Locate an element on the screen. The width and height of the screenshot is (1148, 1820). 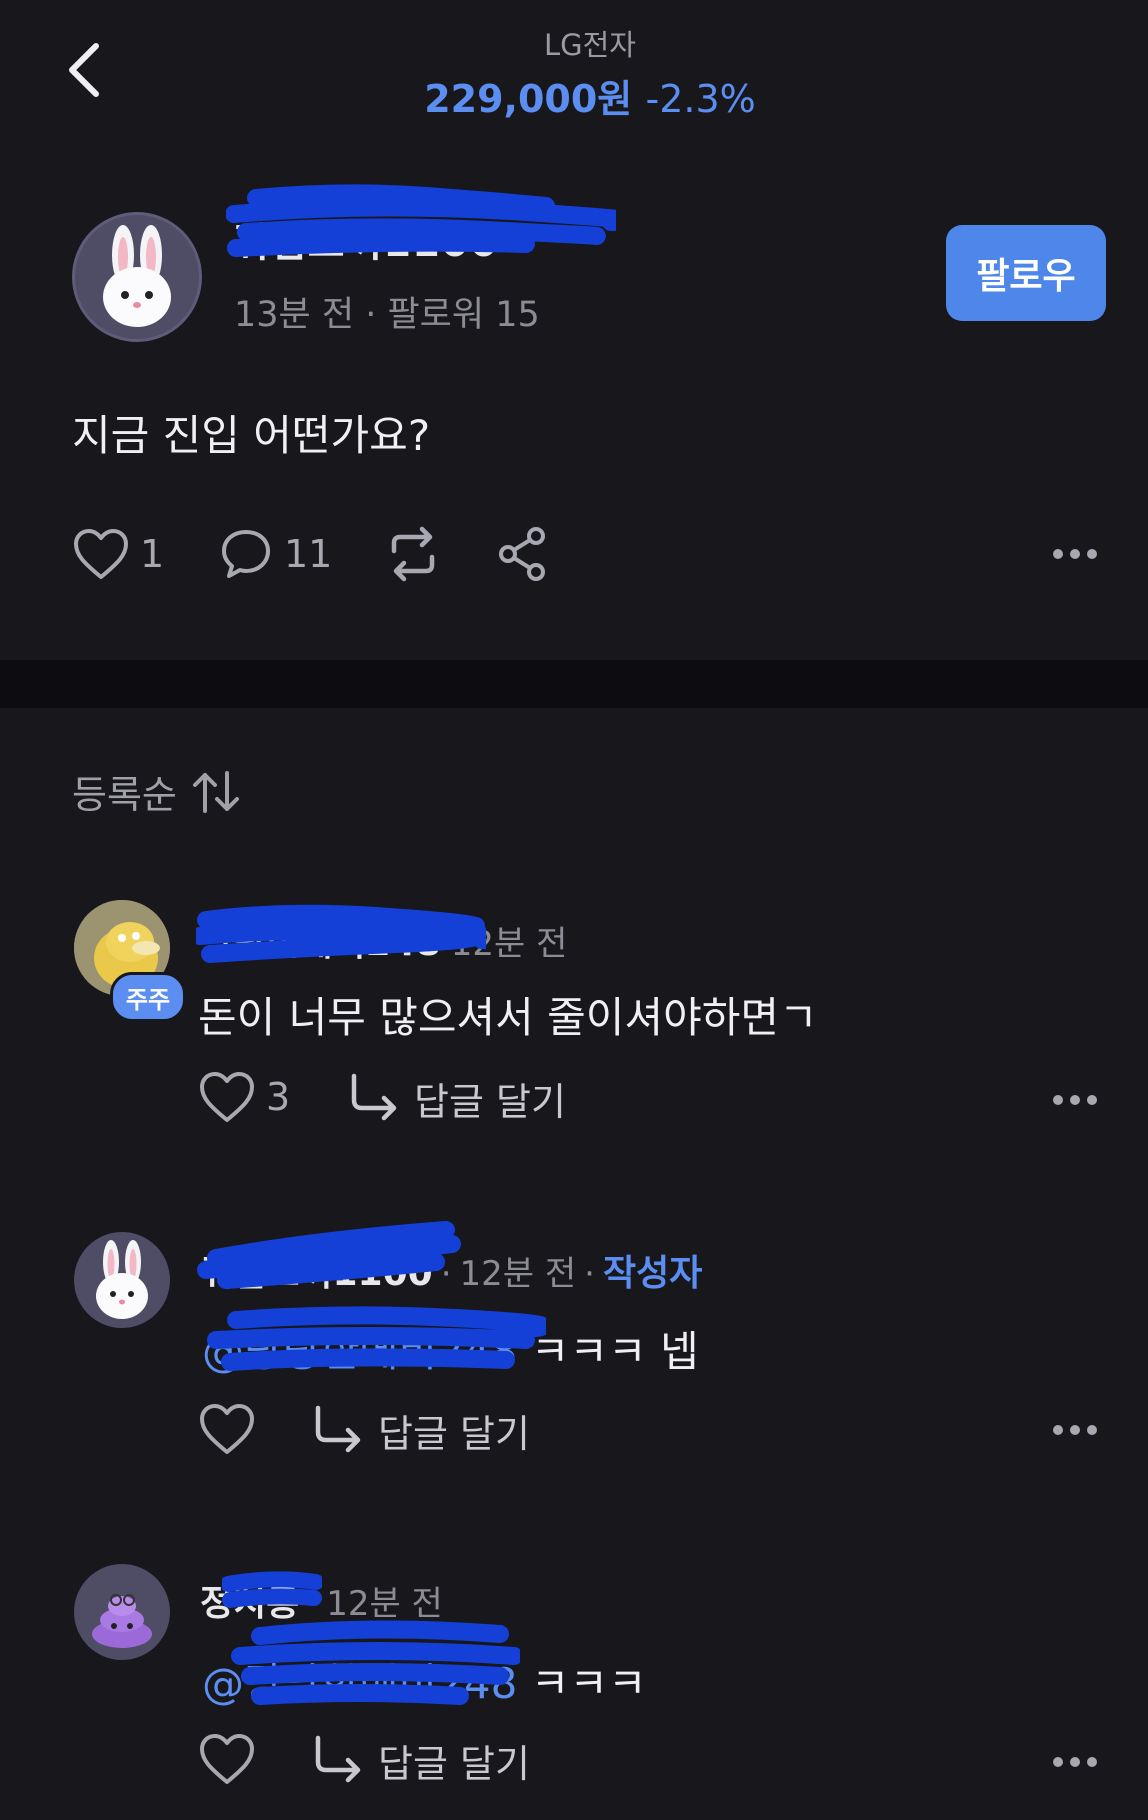
like-count: 1 is located at coordinates (152, 554).